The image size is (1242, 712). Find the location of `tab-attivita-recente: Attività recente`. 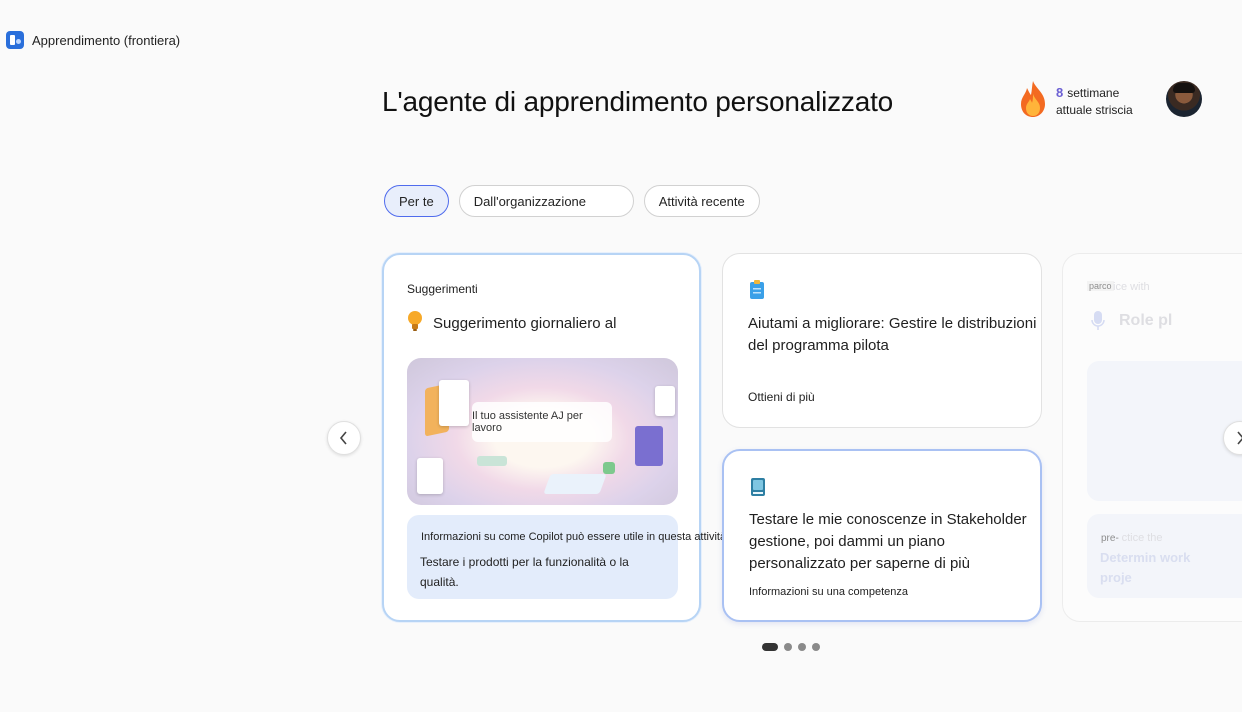

tab-attivita-recente: Attività recente is located at coordinates (701, 201).